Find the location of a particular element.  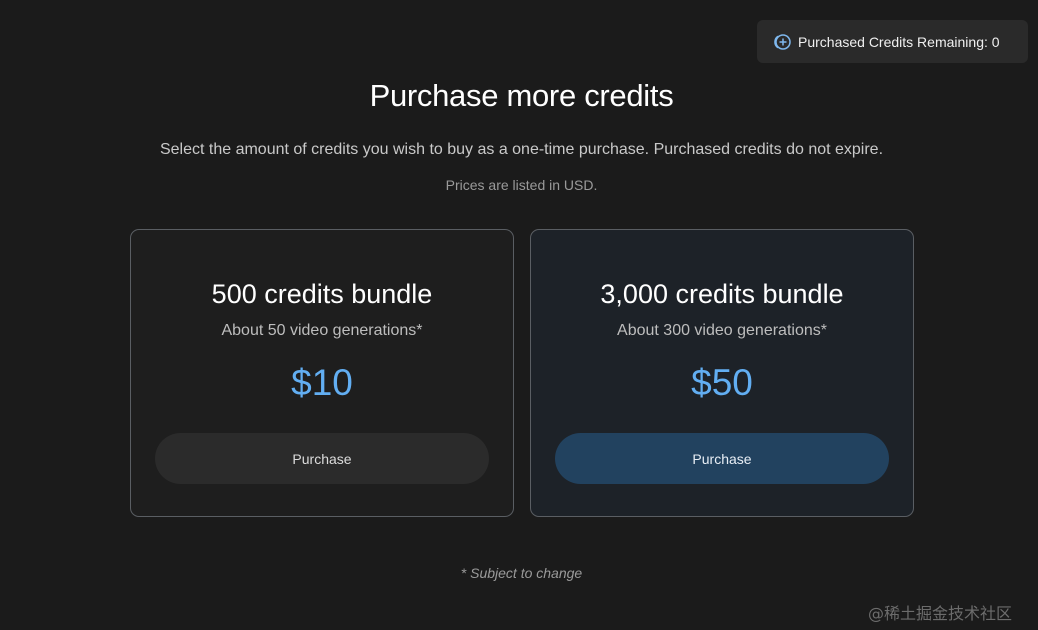

purchase-button-3000: Purchase is located at coordinates (722, 458).